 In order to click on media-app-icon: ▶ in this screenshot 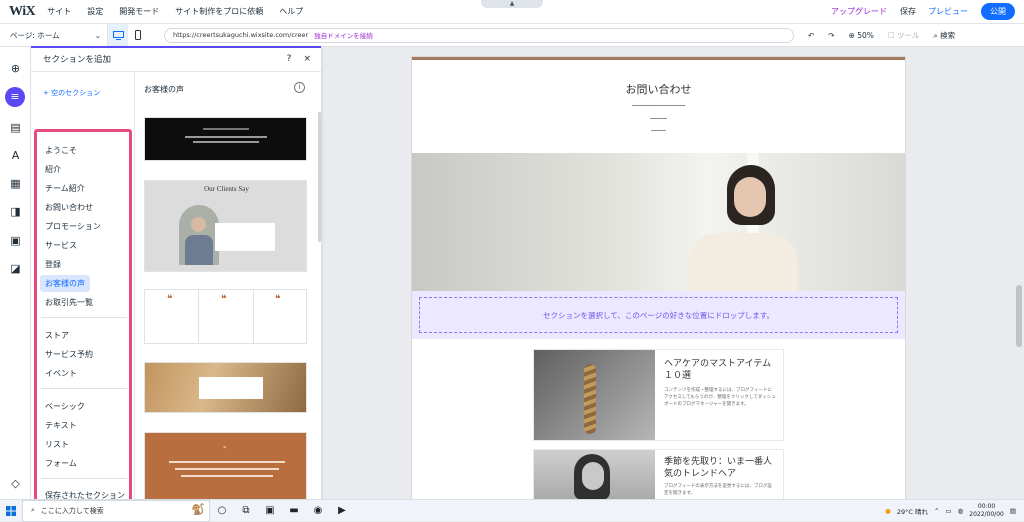, I will do `click(342, 510)`.